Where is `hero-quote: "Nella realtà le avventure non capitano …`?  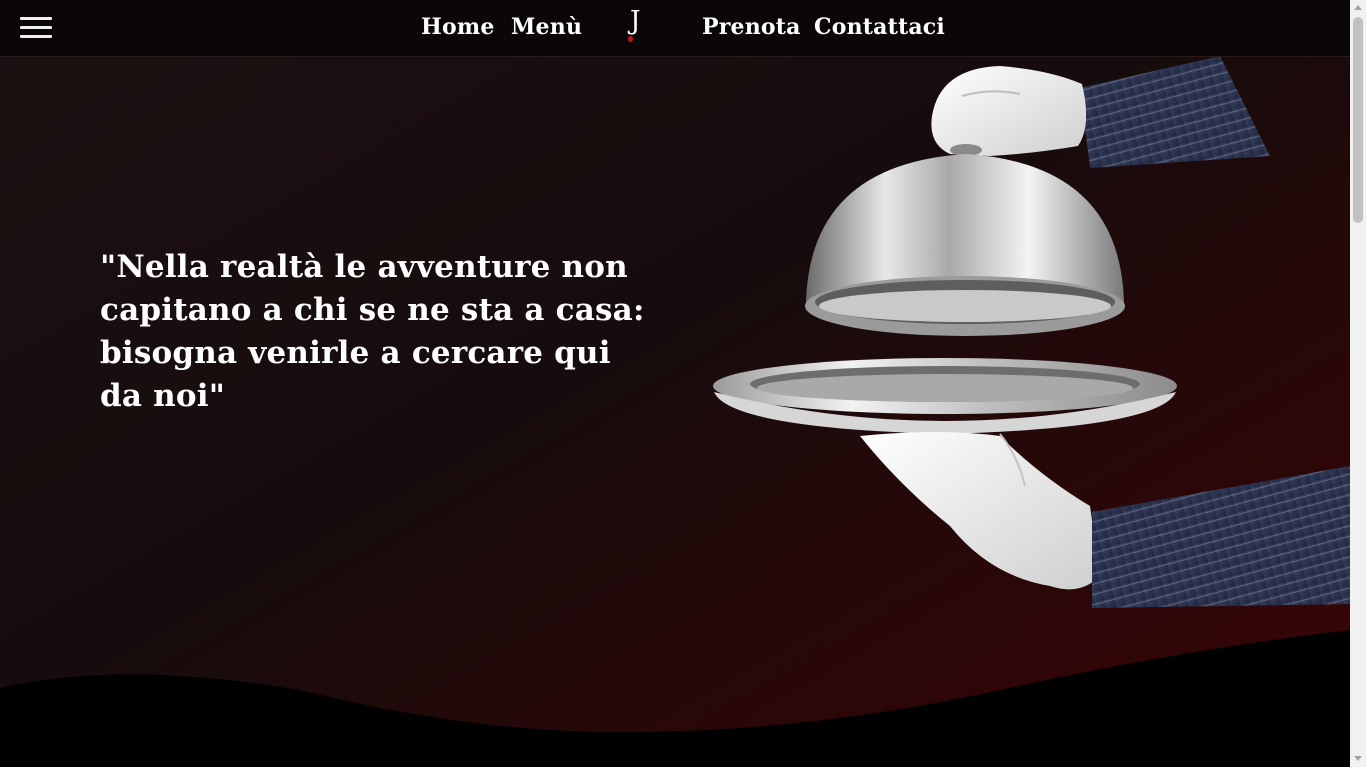
hero-quote: "Nella realtà le avventure non capitano … is located at coordinates (372, 331).